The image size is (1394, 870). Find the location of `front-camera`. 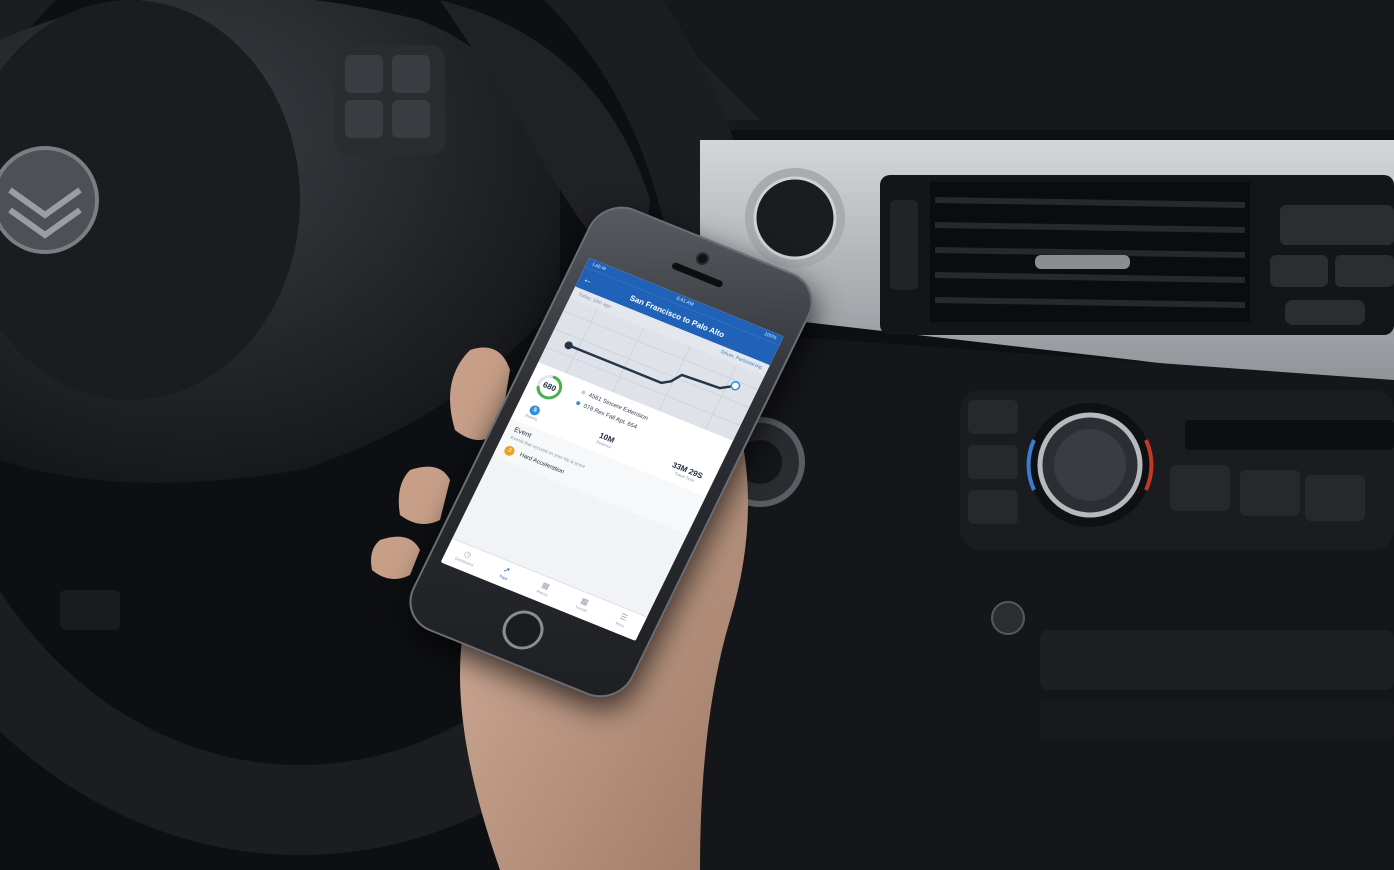

front-camera is located at coordinates (702, 258).